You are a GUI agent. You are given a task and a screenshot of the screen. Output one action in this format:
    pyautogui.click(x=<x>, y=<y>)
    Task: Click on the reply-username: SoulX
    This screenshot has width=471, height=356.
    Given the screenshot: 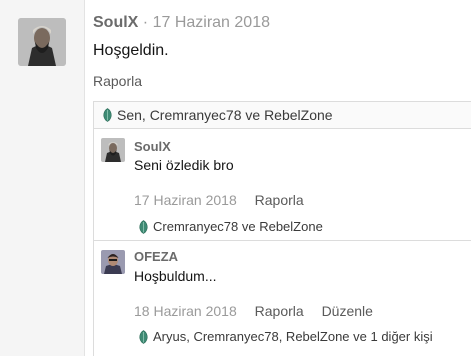 What is the action you would take?
    pyautogui.click(x=152, y=146)
    